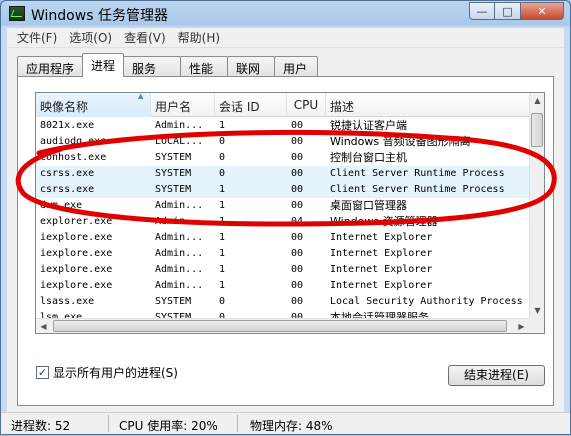 Image resolution: width=571 pixels, height=436 pixels. Describe the element at coordinates (50, 66) in the screenshot. I see `tab-applications: 应用程序` at that location.